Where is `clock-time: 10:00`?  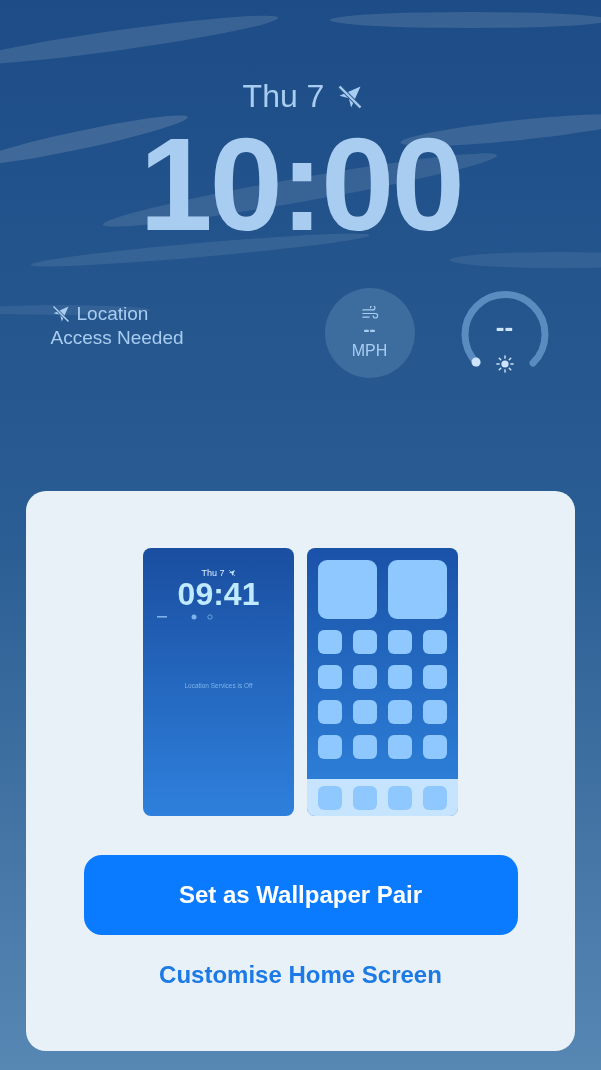 clock-time: 10:00 is located at coordinates (300, 185).